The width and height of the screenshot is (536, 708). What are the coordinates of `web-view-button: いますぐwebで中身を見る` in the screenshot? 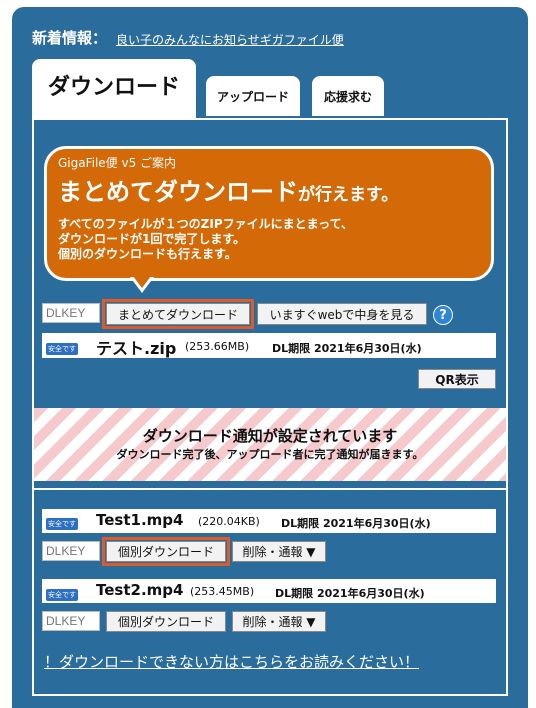 It's located at (342, 314).